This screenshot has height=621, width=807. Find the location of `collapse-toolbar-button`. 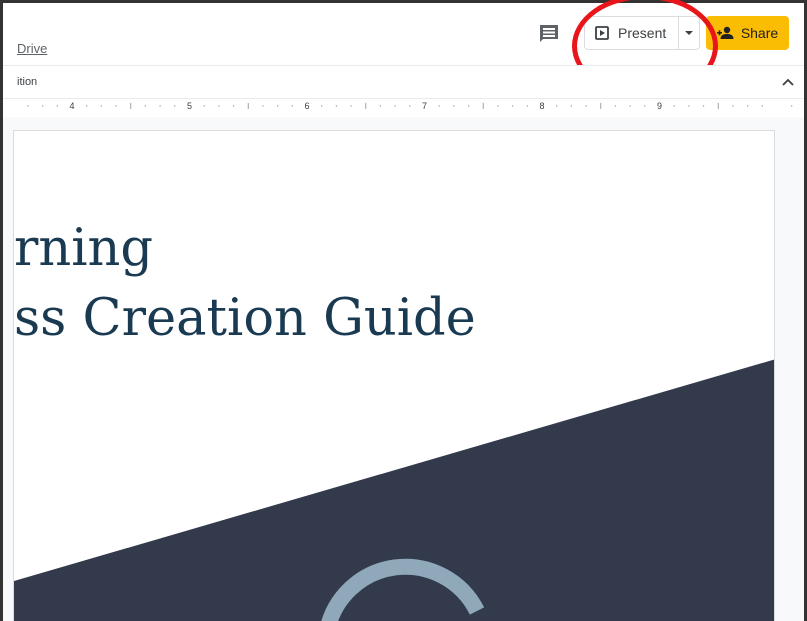

collapse-toolbar-button is located at coordinates (788, 83).